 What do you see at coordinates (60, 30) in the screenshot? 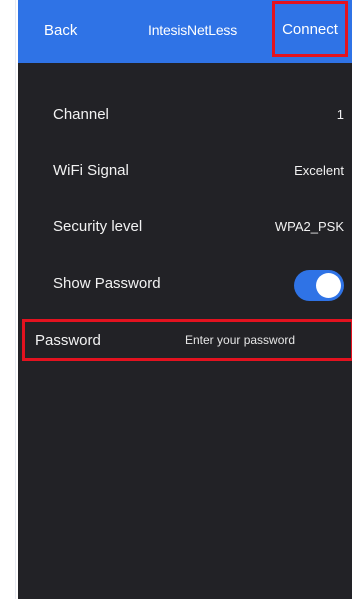
I see `back-button: Back` at bounding box center [60, 30].